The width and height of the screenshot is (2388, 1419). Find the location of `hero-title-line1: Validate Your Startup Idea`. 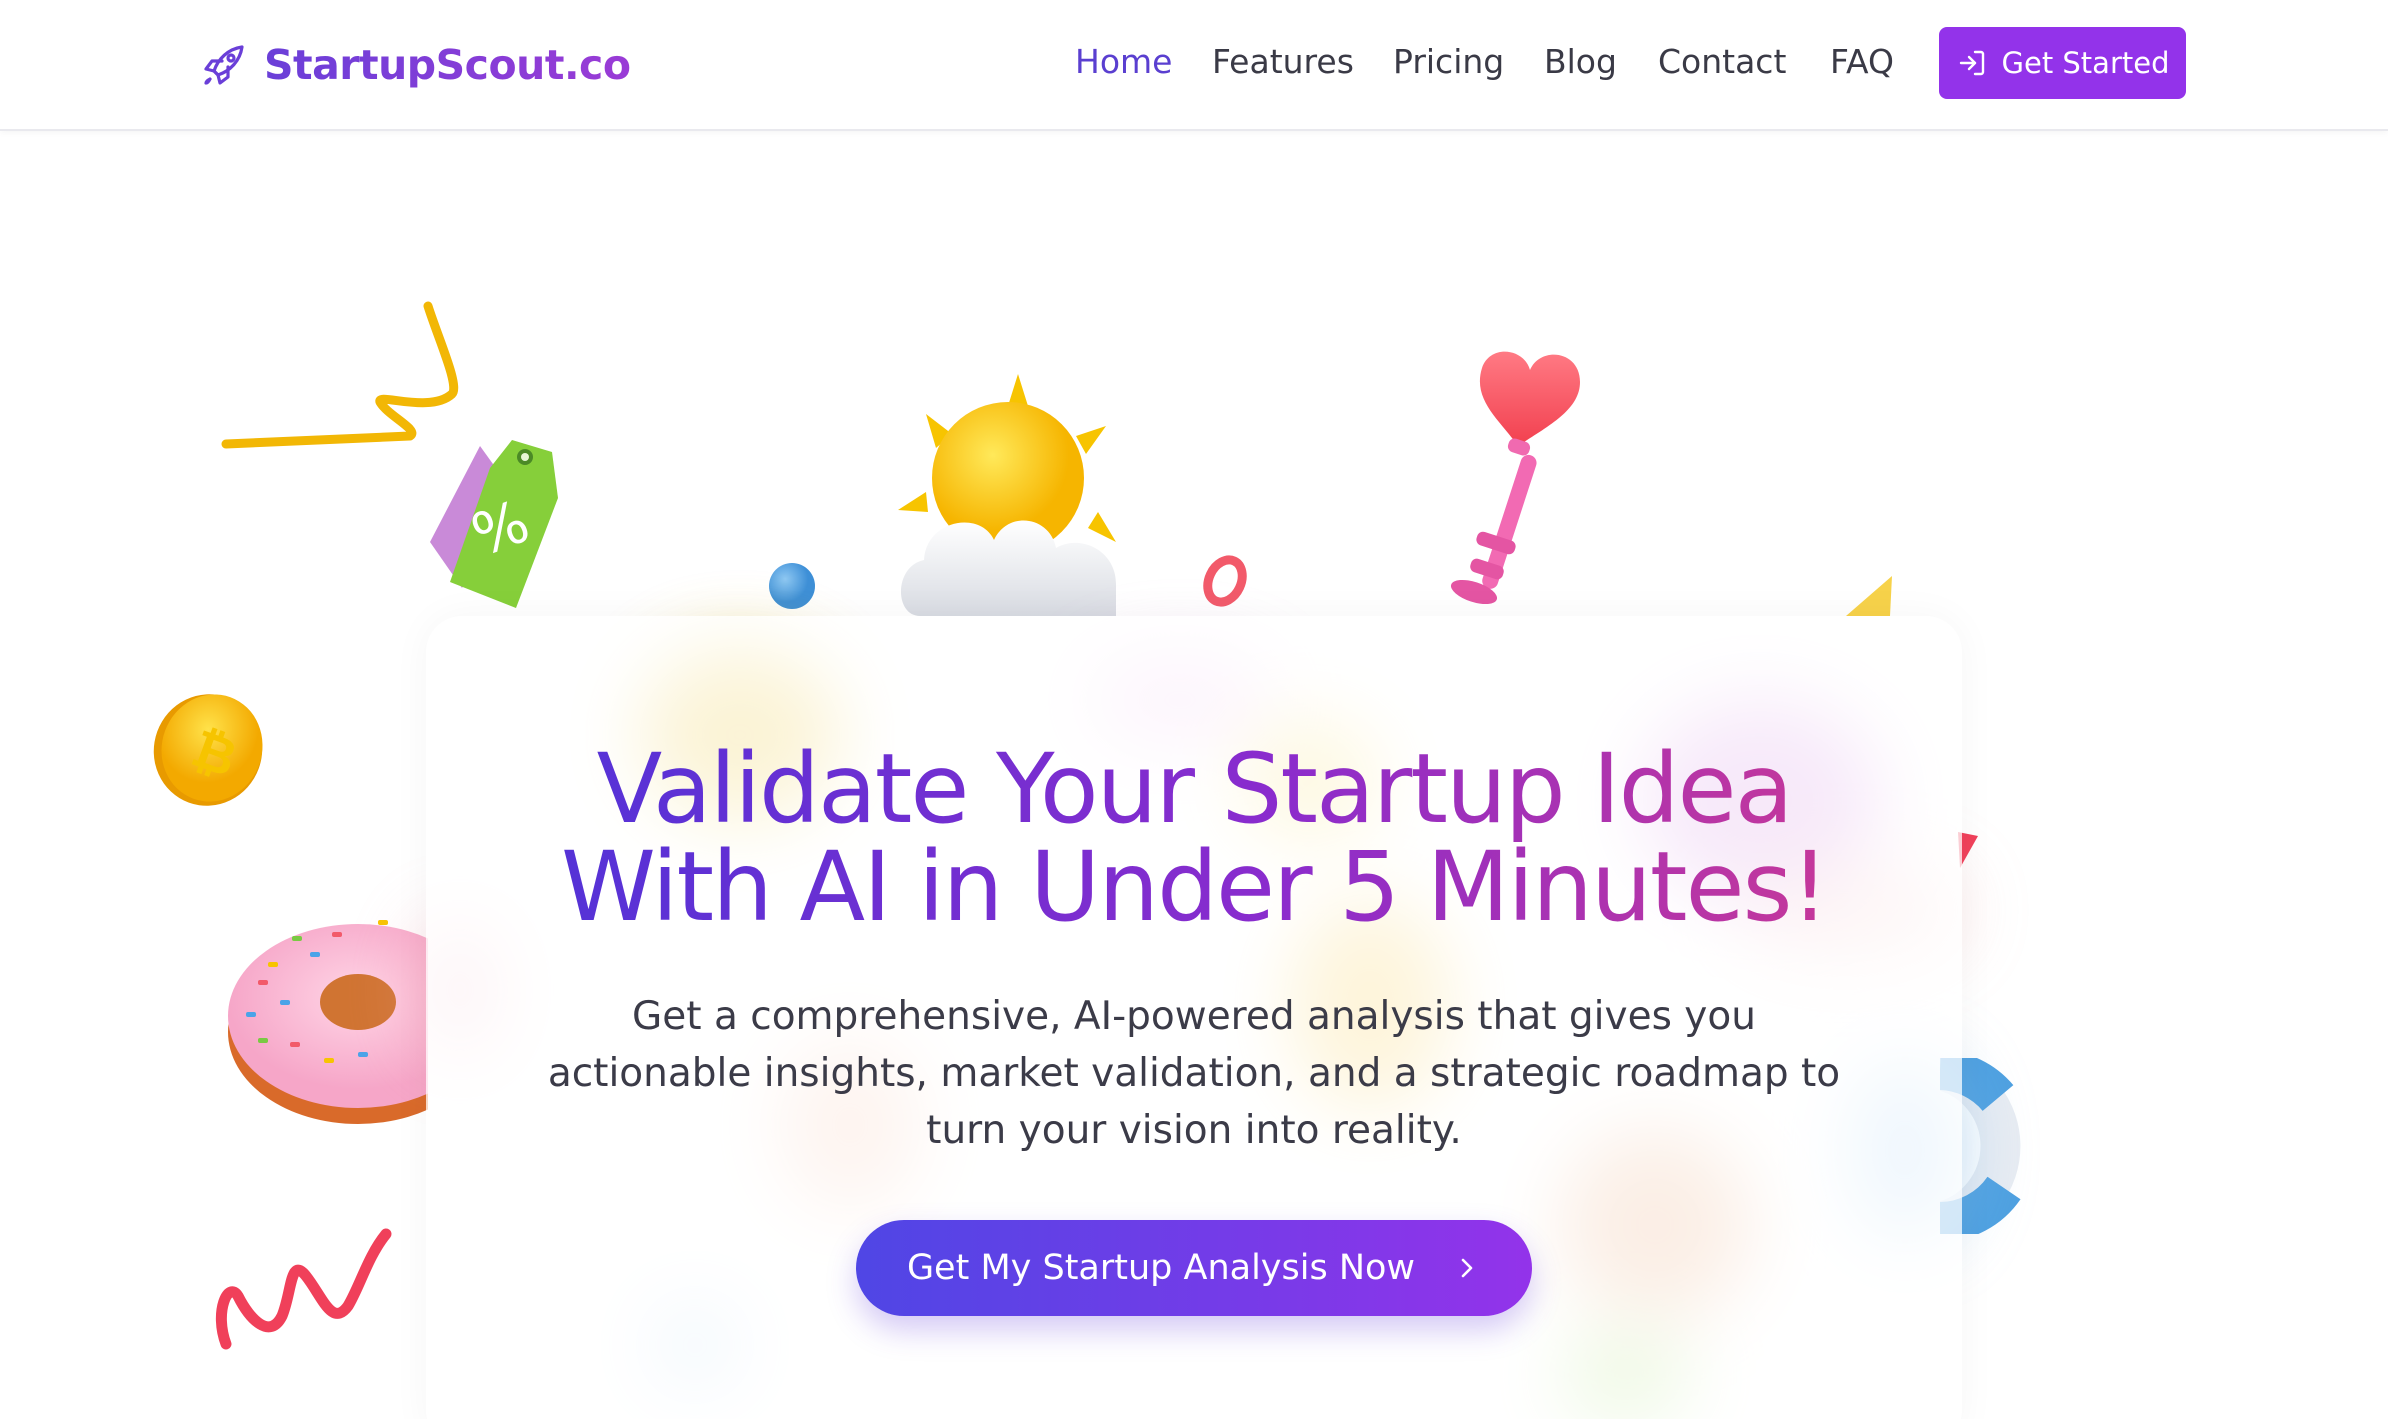

hero-title-line1: Validate Your Startup Idea is located at coordinates (1194, 789).